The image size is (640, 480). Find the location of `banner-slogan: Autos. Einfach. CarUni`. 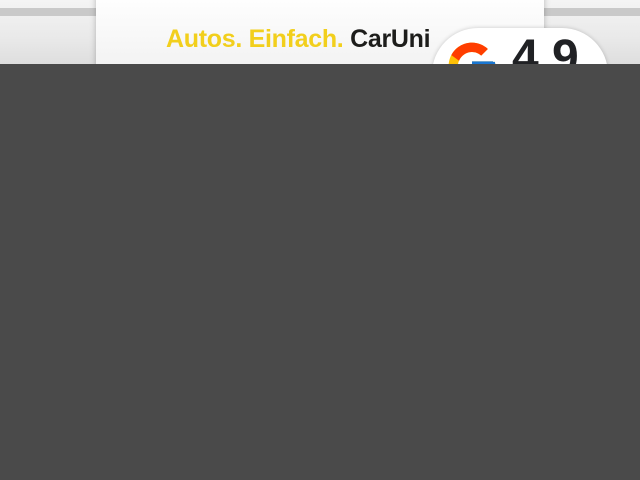

banner-slogan: Autos. Einfach. CarUni is located at coordinates (298, 39).